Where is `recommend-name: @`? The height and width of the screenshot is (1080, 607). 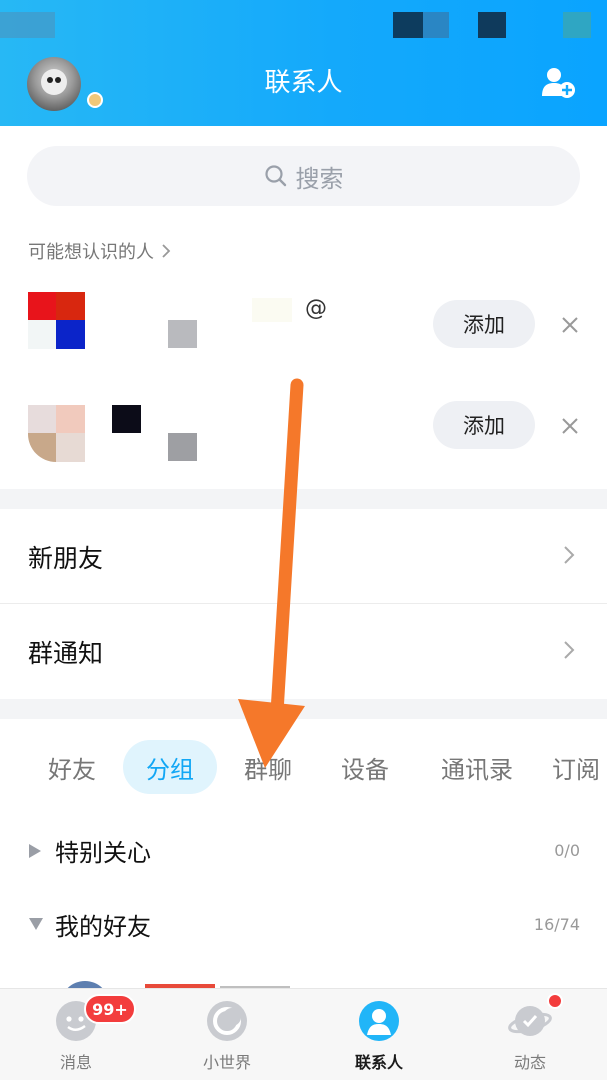
recommend-name: @ is located at coordinates (316, 308).